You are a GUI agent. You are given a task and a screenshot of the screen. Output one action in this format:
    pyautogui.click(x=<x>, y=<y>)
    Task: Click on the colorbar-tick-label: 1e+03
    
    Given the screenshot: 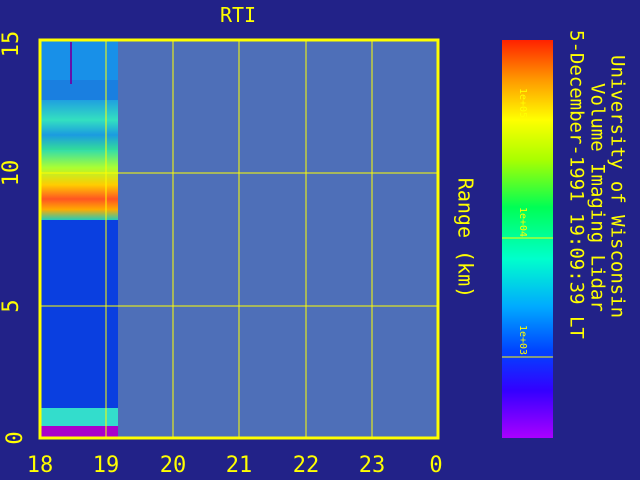 What is the action you would take?
    pyautogui.click(x=522, y=340)
    